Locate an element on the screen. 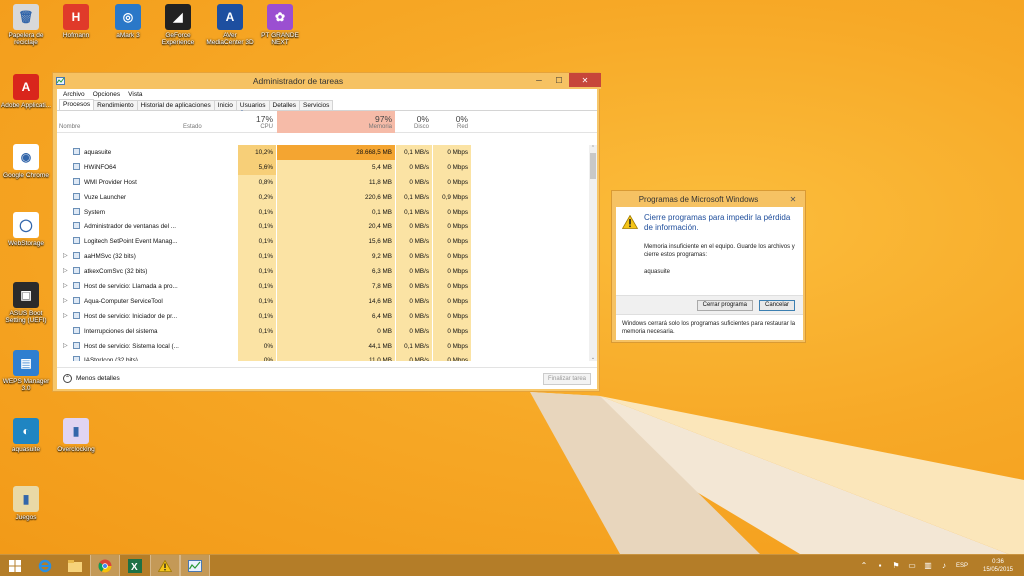  desktop-icon-label: WEPS Manager 3.0 is located at coordinates (26, 385).